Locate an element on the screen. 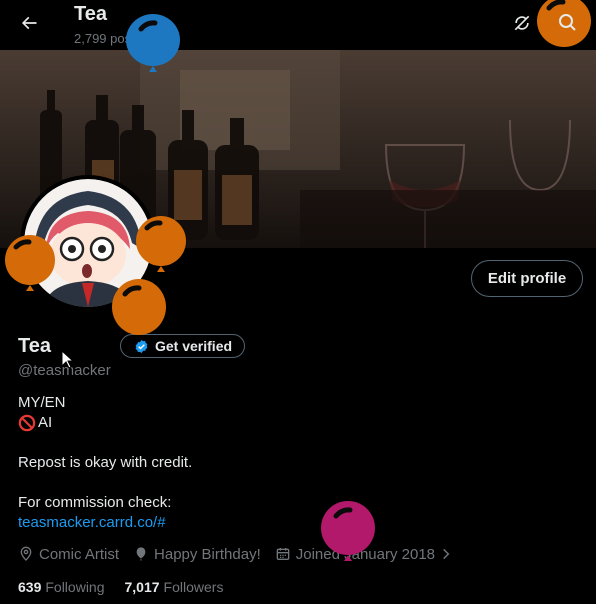 The image size is (596, 604). following-link: 639 Following is located at coordinates (61, 587).